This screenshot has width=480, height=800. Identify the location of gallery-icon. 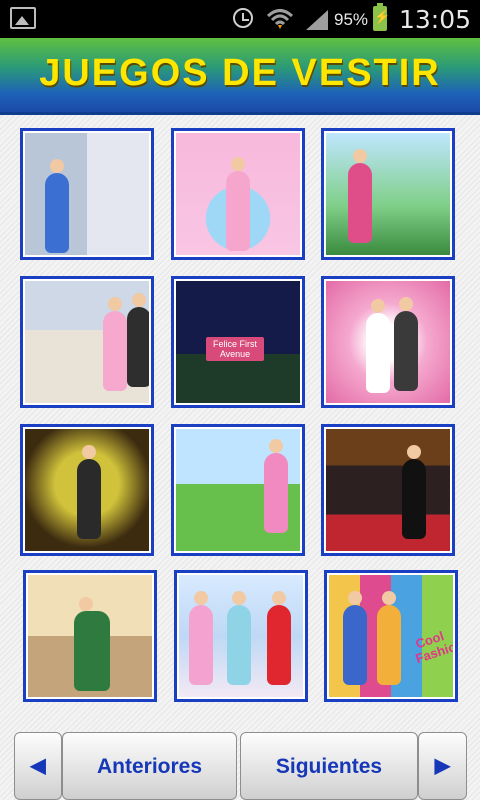
(23, 18).